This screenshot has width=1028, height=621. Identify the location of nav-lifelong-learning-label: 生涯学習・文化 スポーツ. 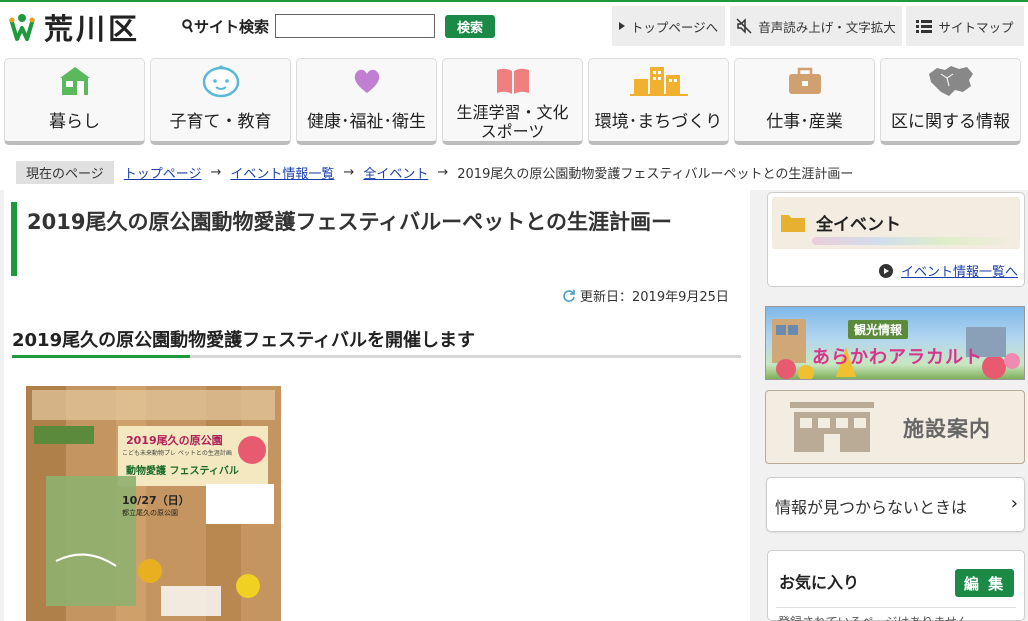
(512, 122).